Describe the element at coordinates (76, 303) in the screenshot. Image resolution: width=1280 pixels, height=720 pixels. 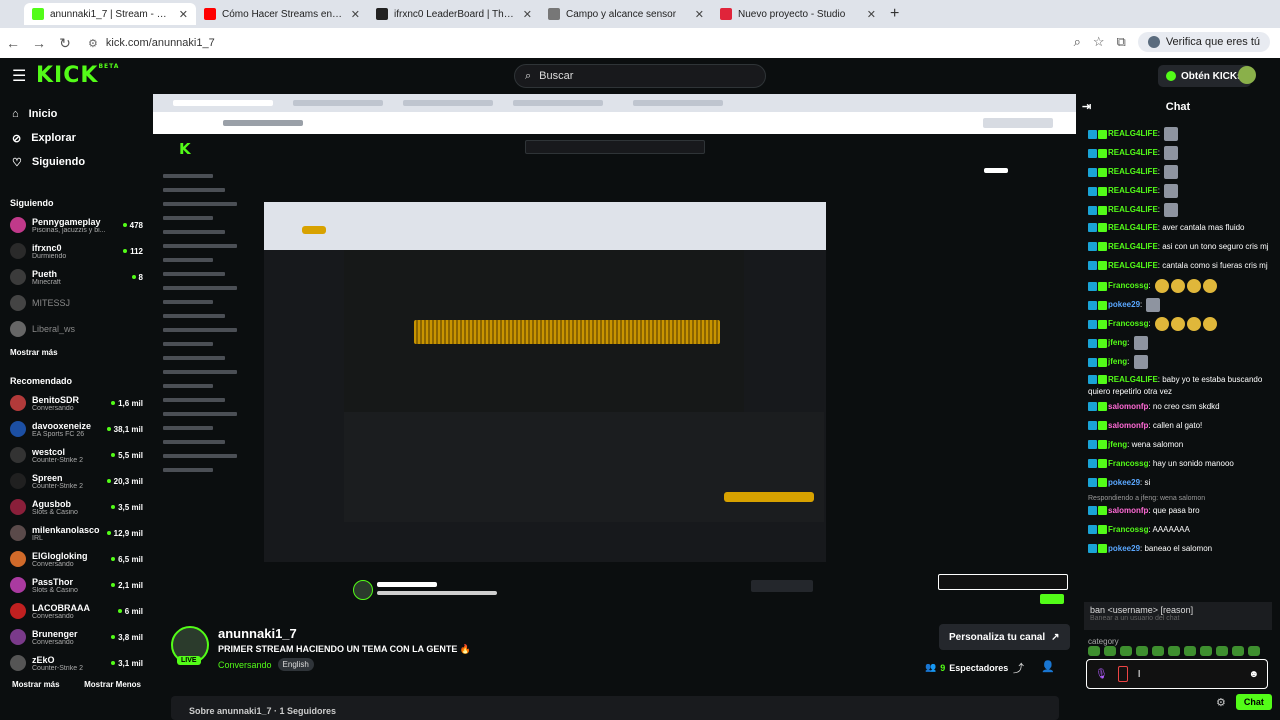
I see `sidebar-channel: MITESSJ` at that location.